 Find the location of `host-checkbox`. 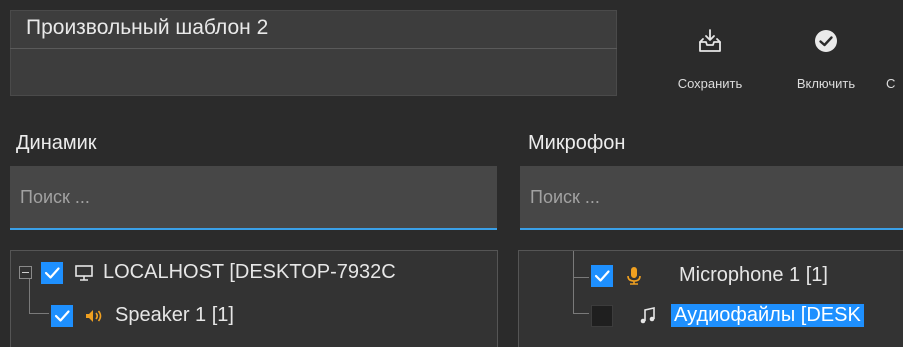

host-checkbox is located at coordinates (52, 273).